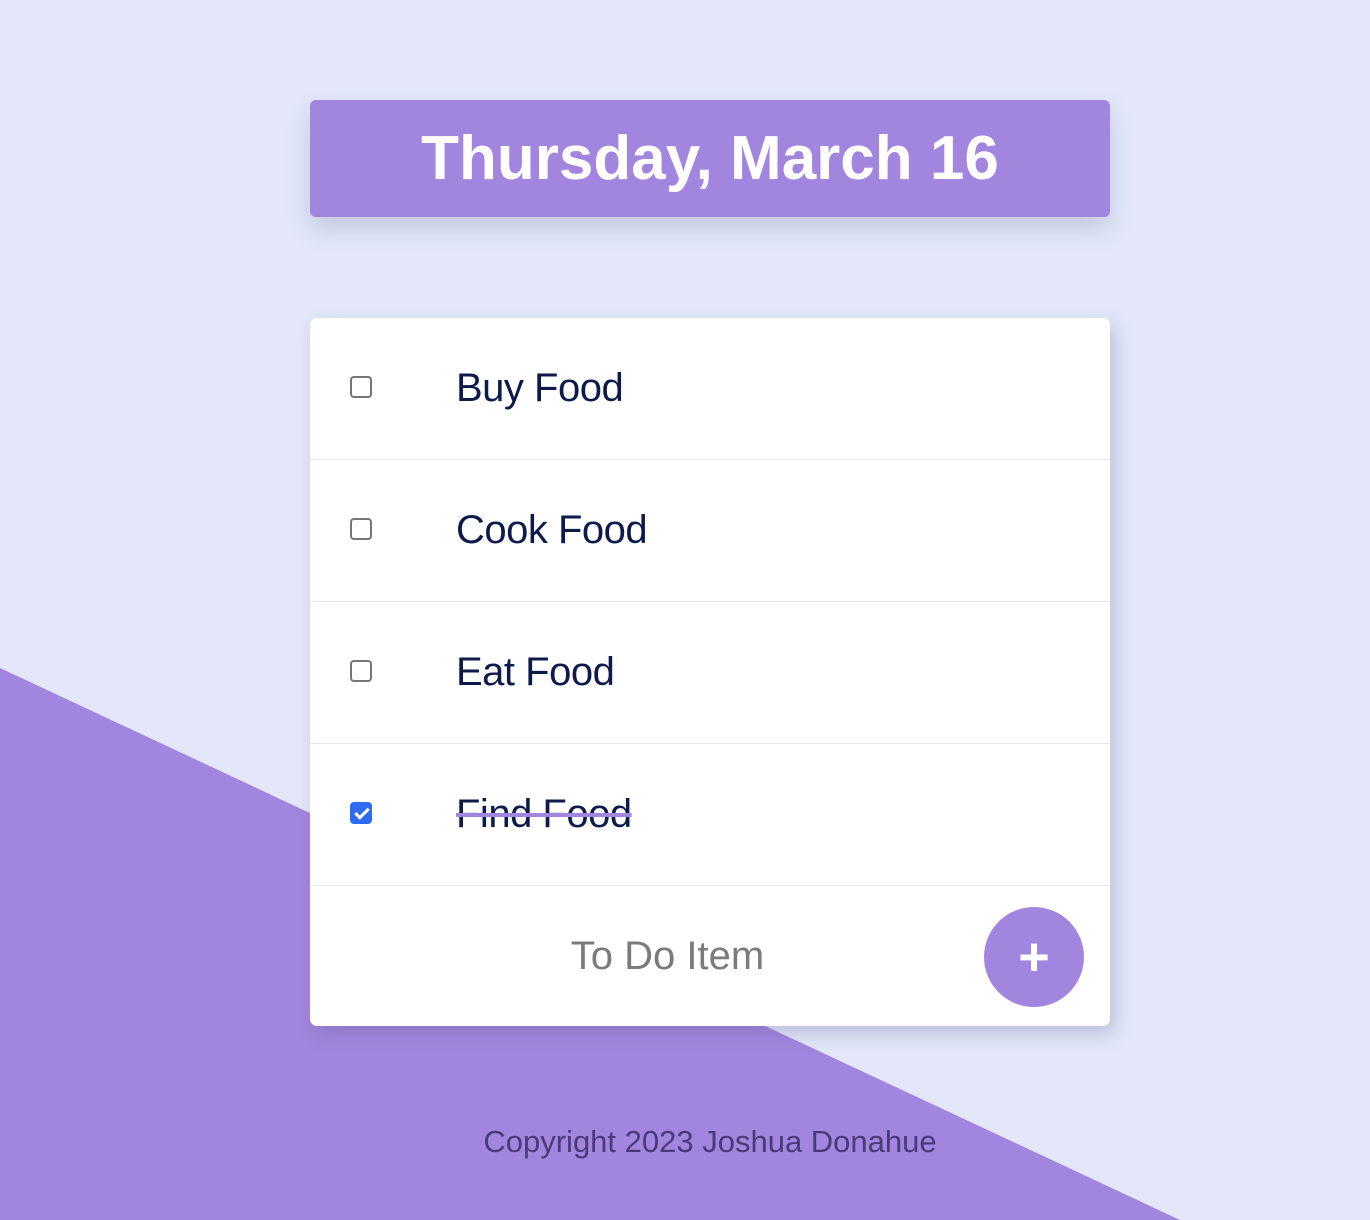  What do you see at coordinates (710, 531) in the screenshot?
I see `list-item: Cook Food` at bounding box center [710, 531].